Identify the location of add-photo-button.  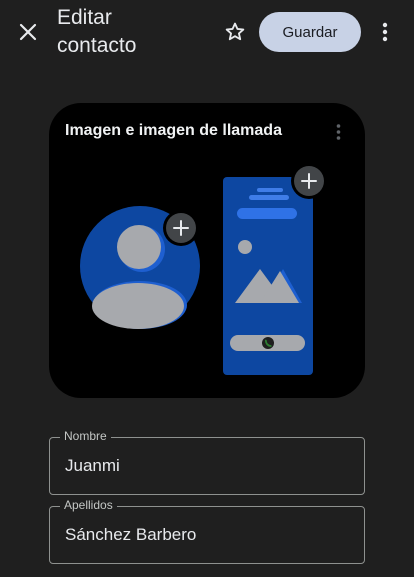
(181, 228).